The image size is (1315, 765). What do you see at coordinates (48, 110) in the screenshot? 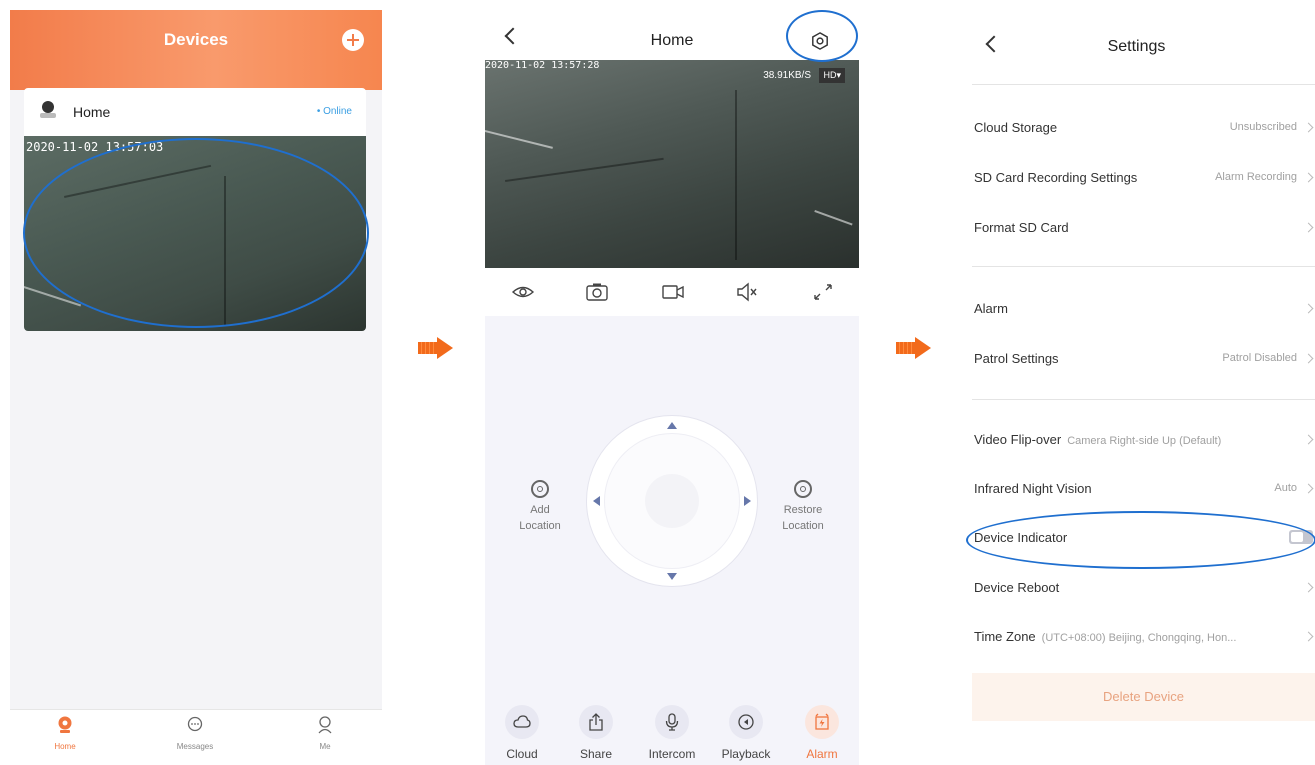
I see `camera-icon` at bounding box center [48, 110].